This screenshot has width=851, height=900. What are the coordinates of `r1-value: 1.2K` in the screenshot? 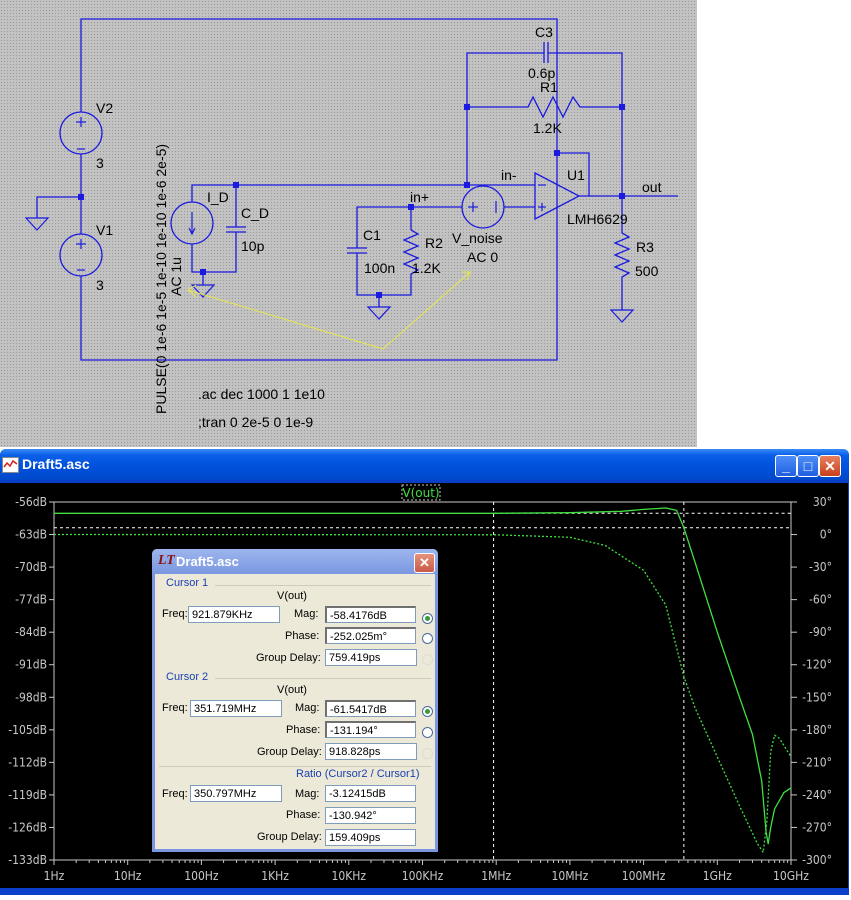 It's located at (547, 128).